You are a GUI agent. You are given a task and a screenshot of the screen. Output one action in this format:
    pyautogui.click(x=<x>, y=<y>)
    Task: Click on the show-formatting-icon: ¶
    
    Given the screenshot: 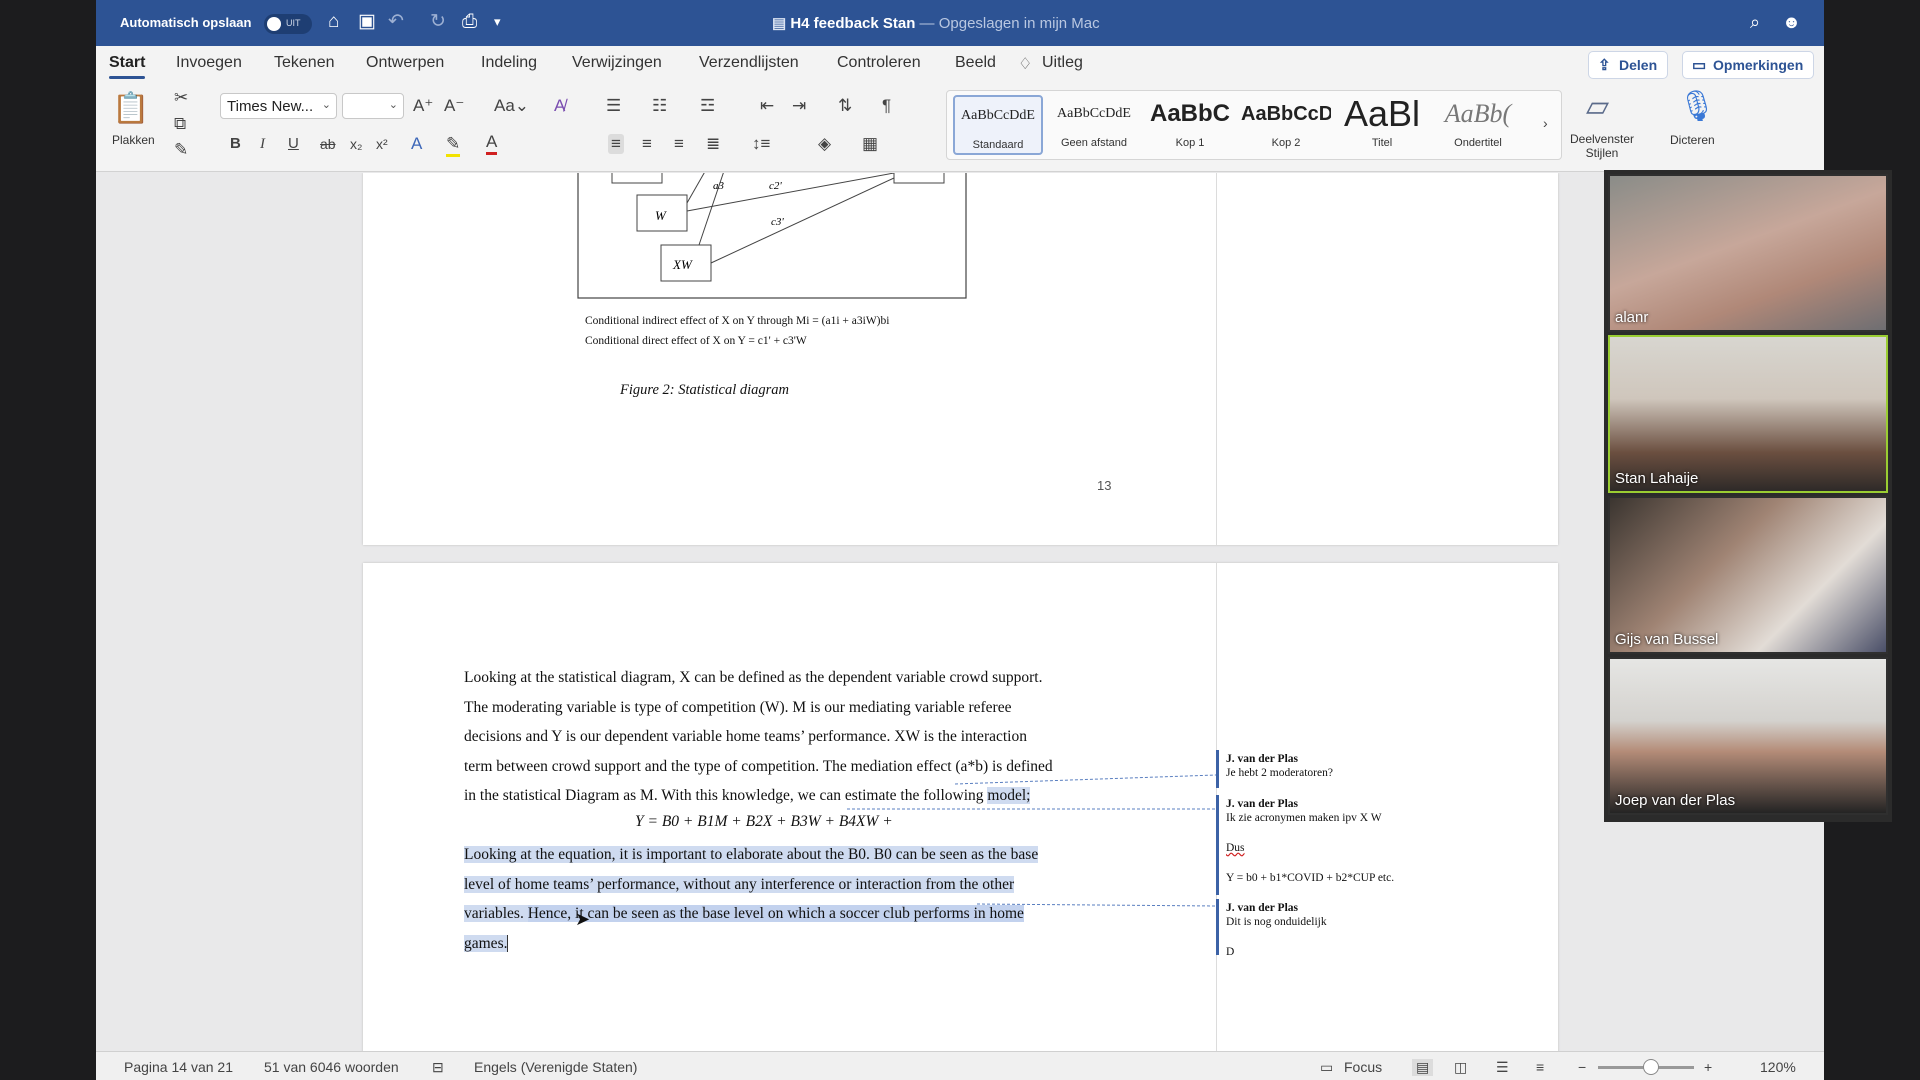 What is the action you would take?
    pyautogui.click(x=886, y=106)
    